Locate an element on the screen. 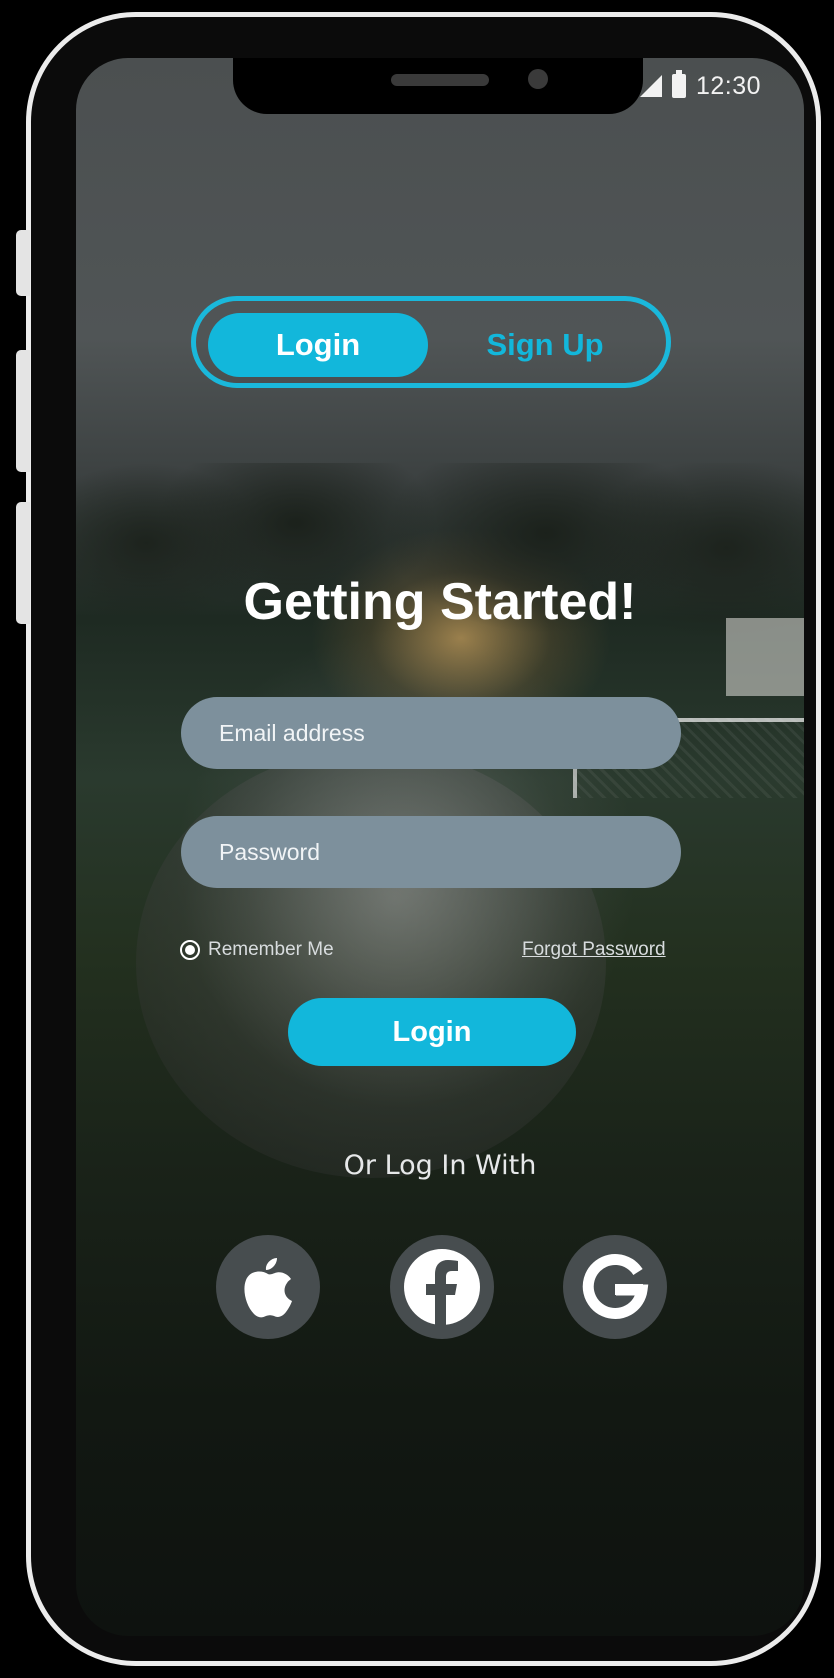  notch is located at coordinates (438, 86).